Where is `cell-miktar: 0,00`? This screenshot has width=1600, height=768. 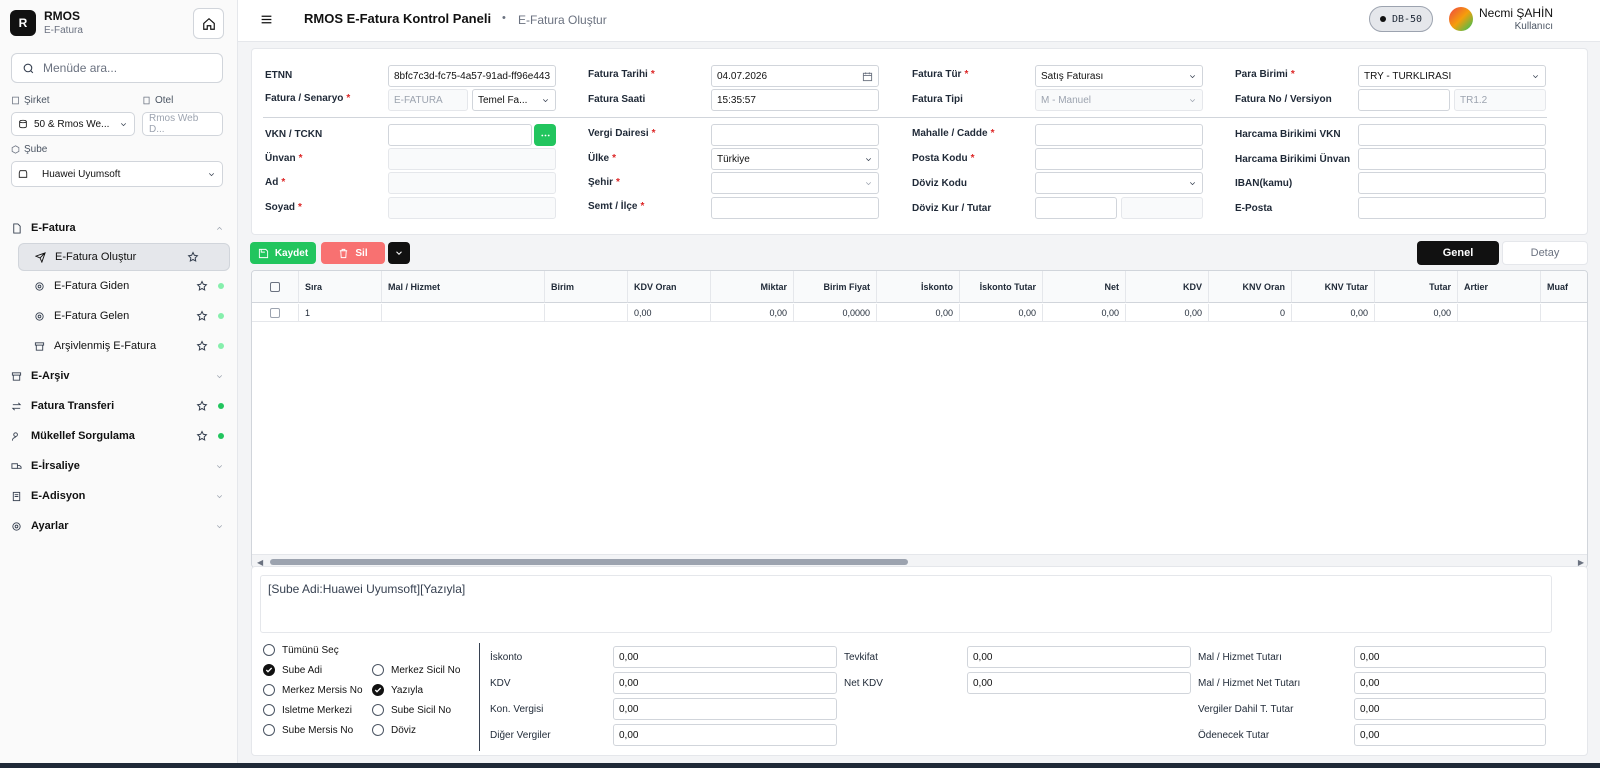 cell-miktar: 0,00 is located at coordinates (752, 313).